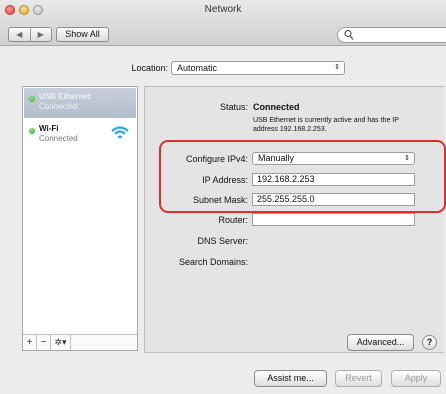  I want to click on gear-icon: ✲▾, so click(60, 342).